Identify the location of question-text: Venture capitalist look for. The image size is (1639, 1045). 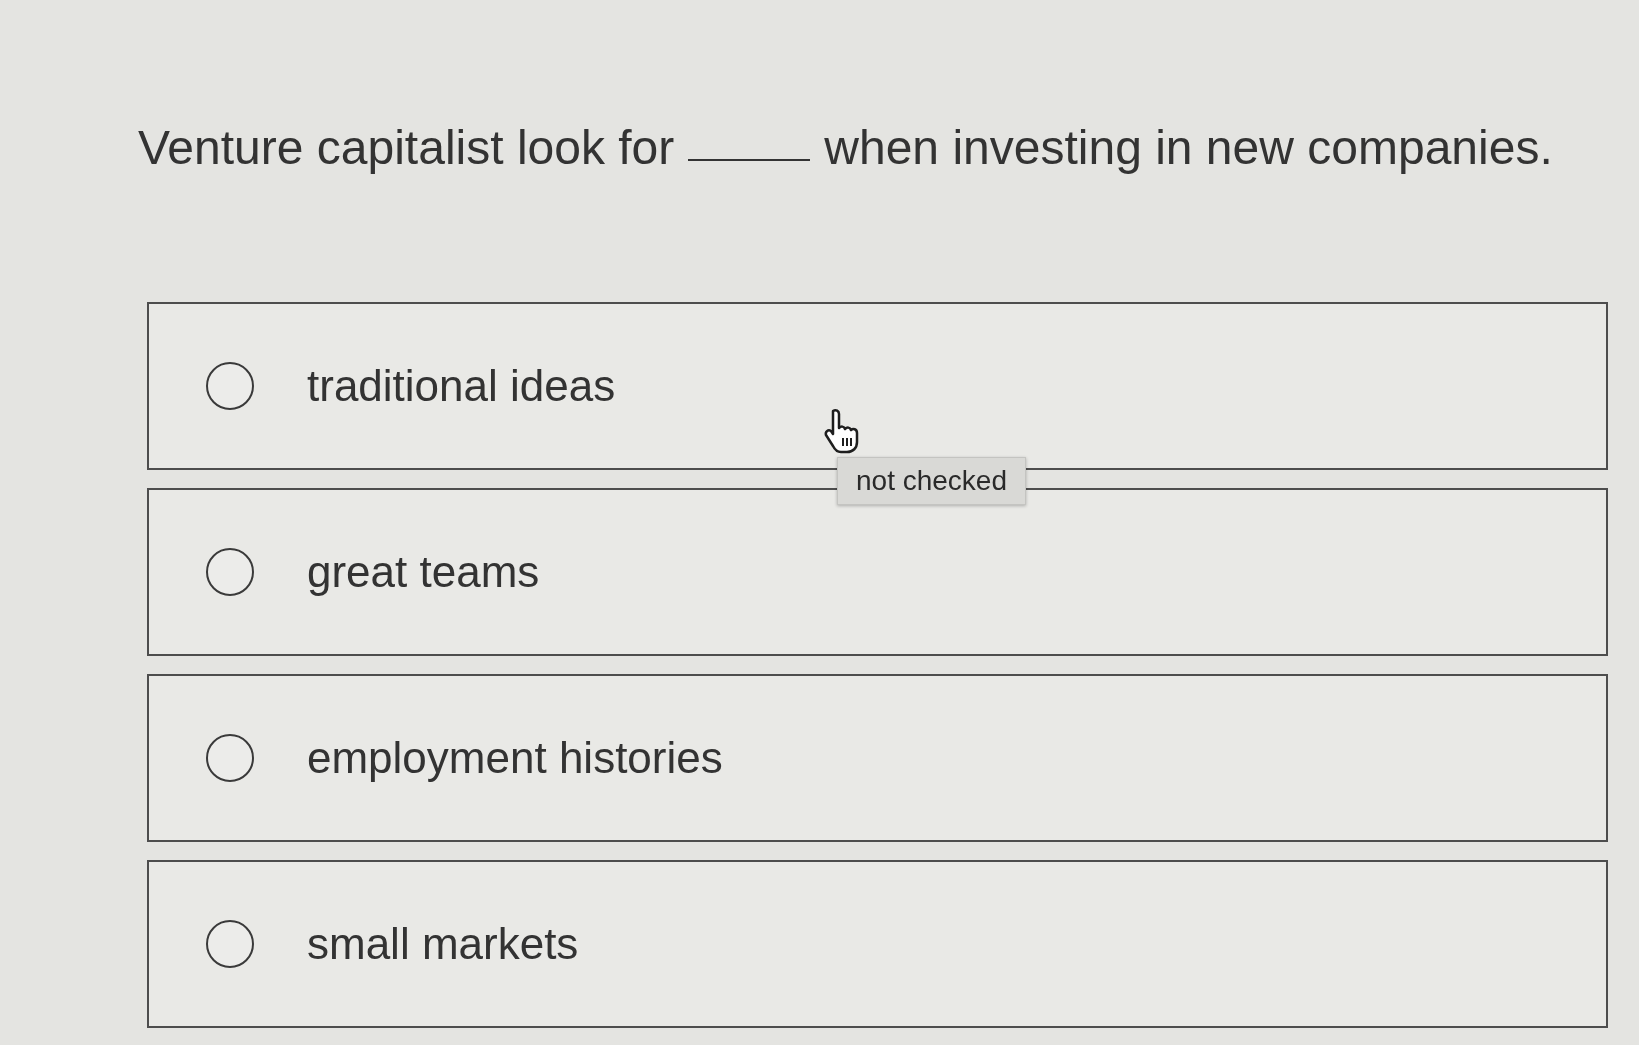
(406, 147).